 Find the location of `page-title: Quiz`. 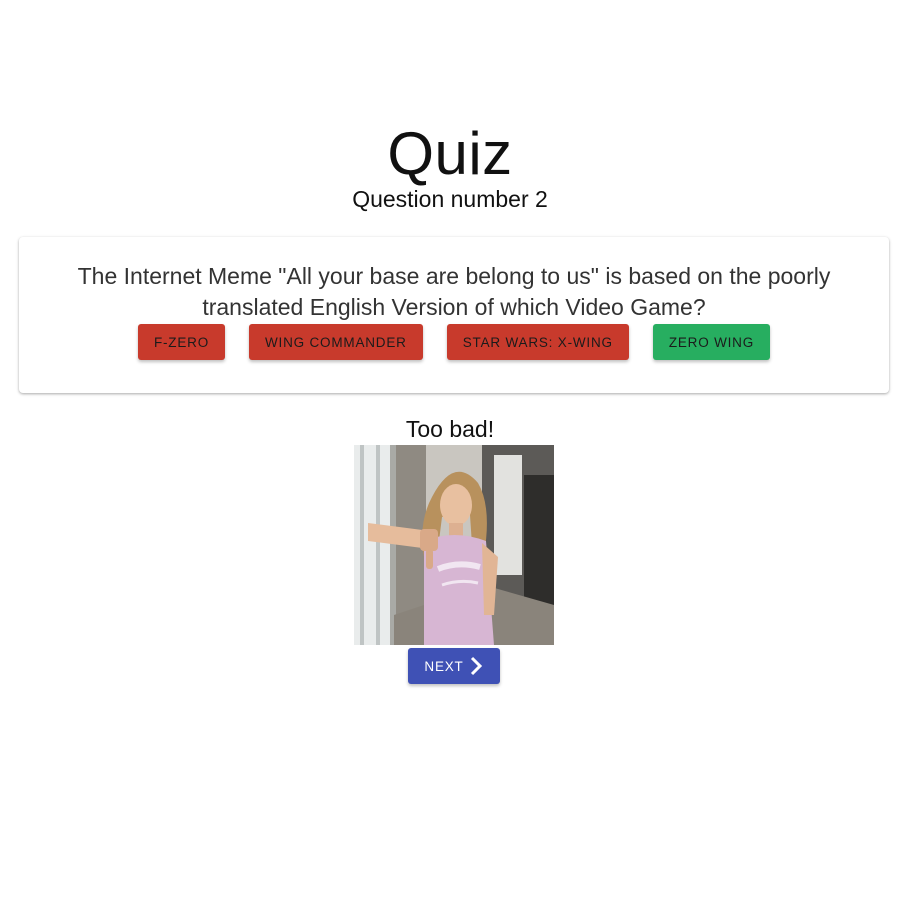

page-title: Quiz is located at coordinates (450, 153).